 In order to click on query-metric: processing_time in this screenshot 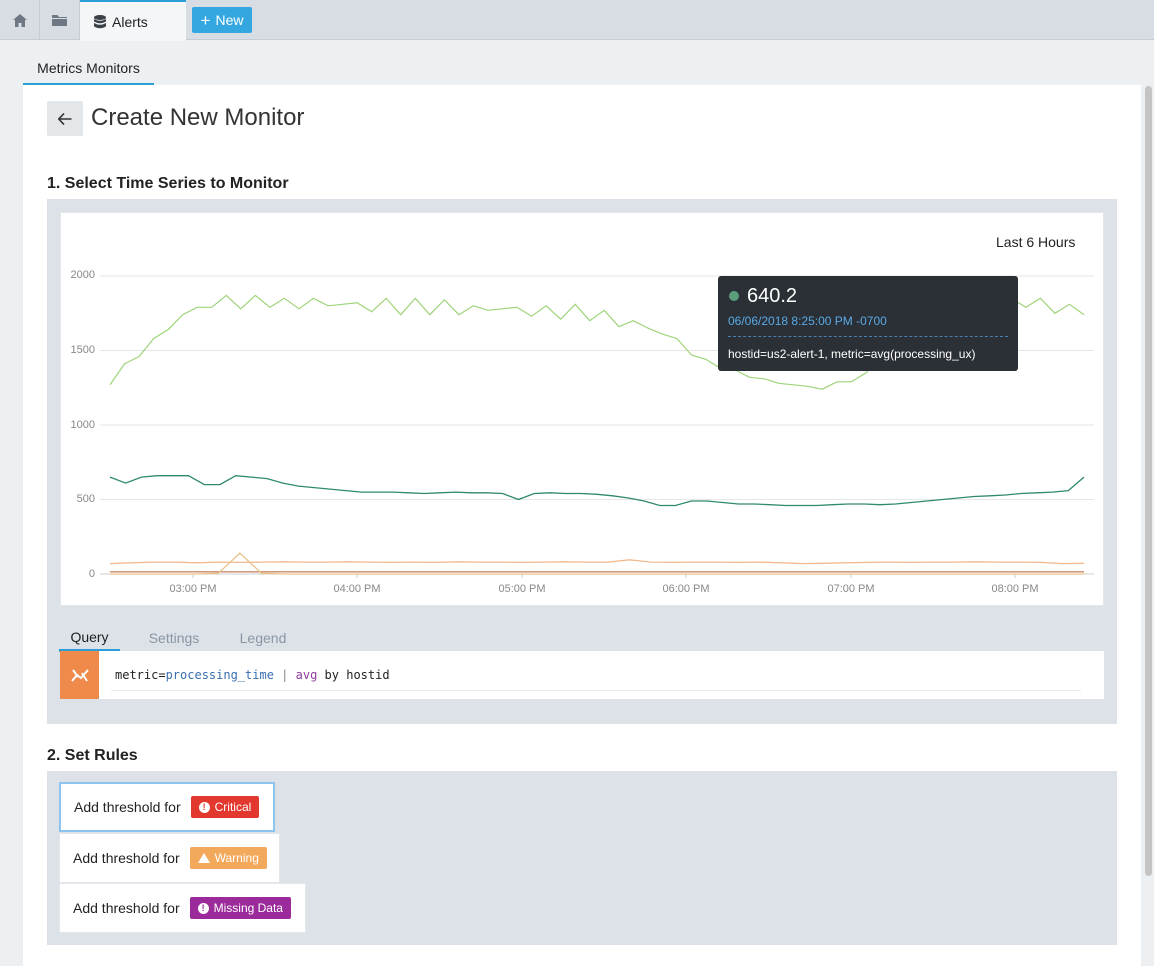, I will do `click(219, 675)`.